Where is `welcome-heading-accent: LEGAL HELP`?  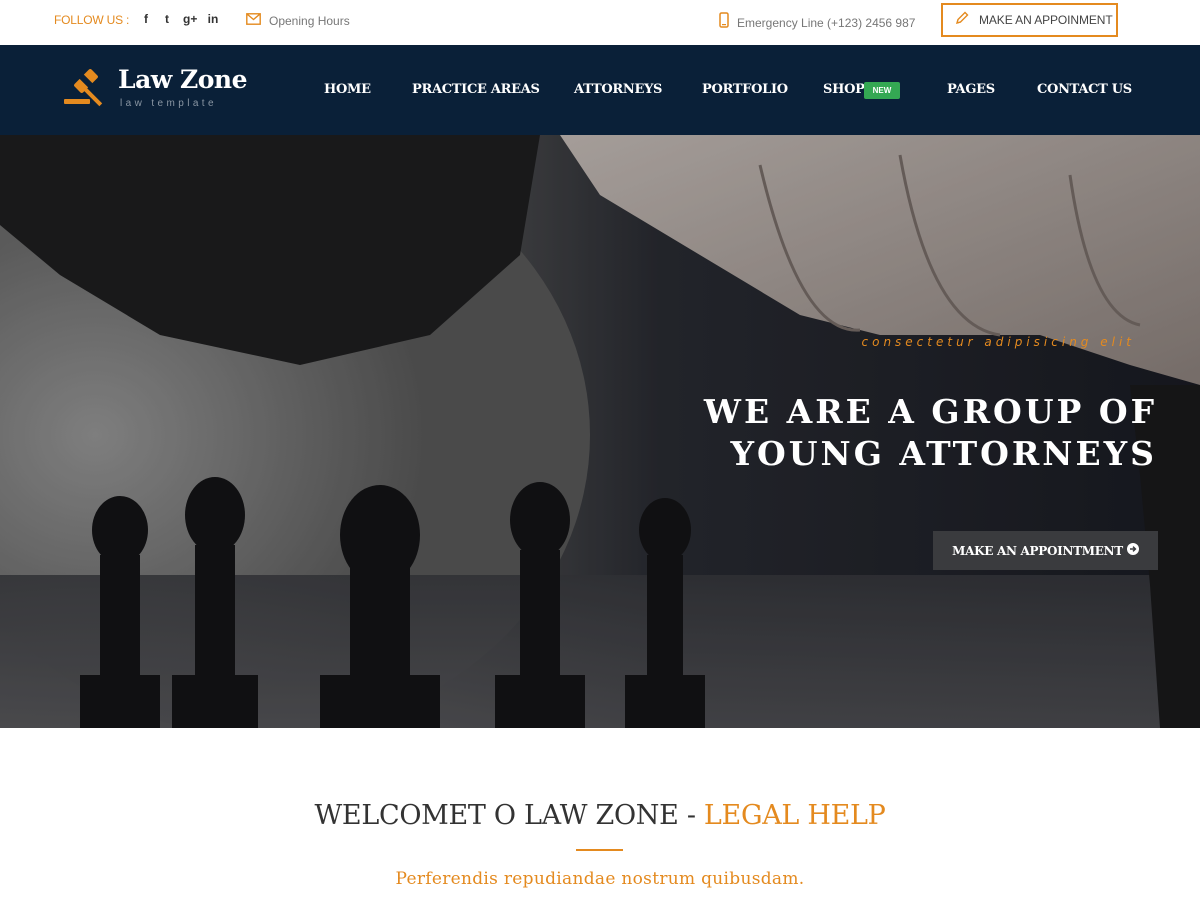
welcome-heading-accent: LEGAL HELP is located at coordinates (794, 815).